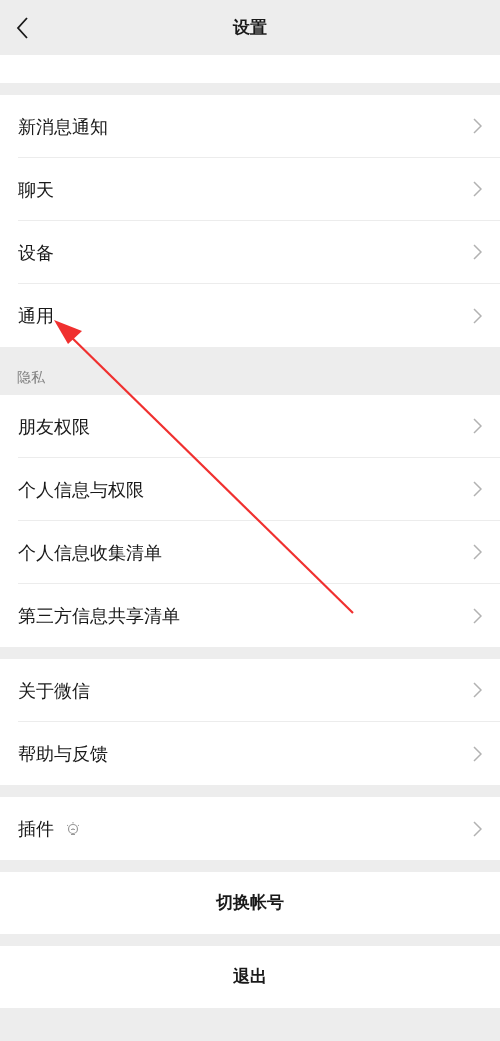 This screenshot has width=500, height=1041. I want to click on settings-row: 帮助与反馈, so click(259, 753).